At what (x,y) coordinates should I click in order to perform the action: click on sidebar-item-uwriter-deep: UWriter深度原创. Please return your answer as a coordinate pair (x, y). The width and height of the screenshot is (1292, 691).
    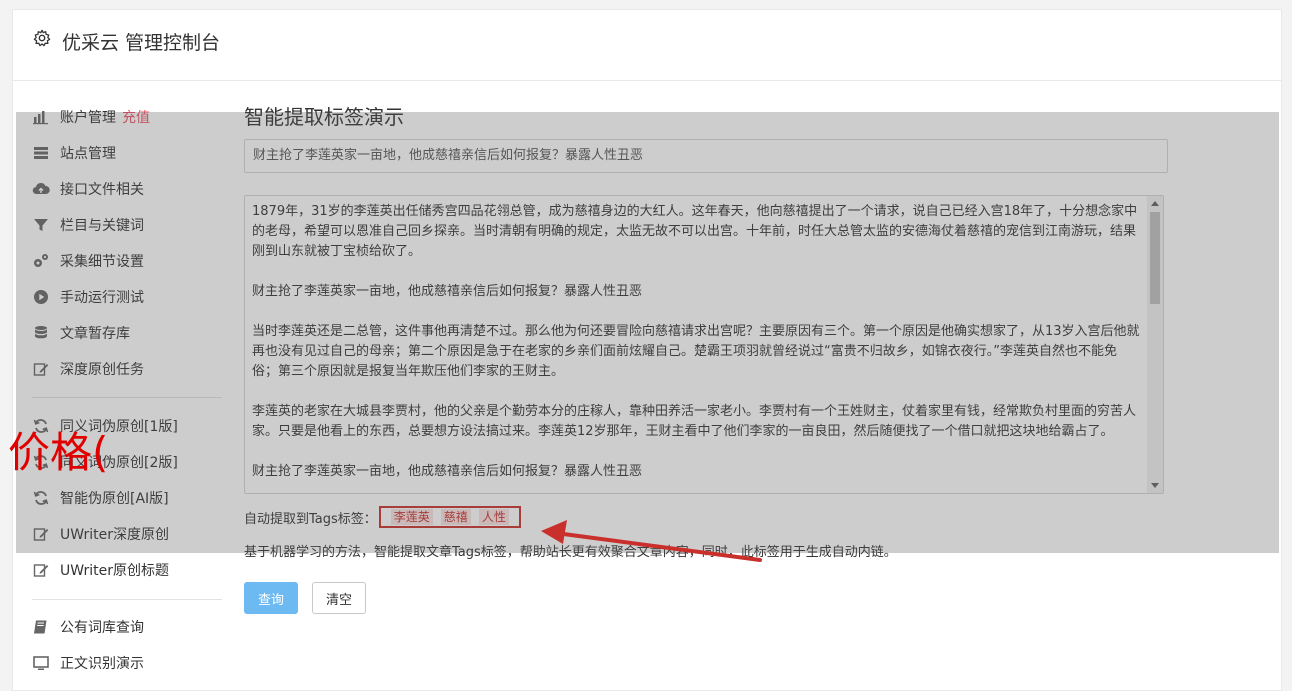
    Looking at the image, I should click on (100, 534).